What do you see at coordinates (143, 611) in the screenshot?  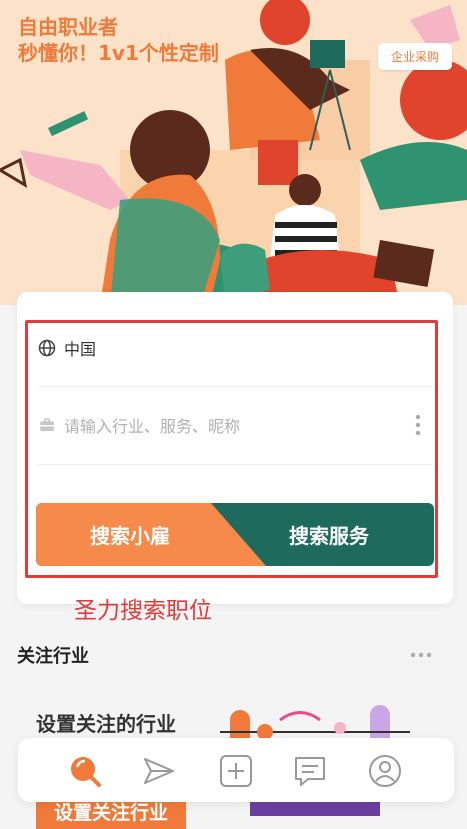 I see `annotation-text: 圣力搜索职位` at bounding box center [143, 611].